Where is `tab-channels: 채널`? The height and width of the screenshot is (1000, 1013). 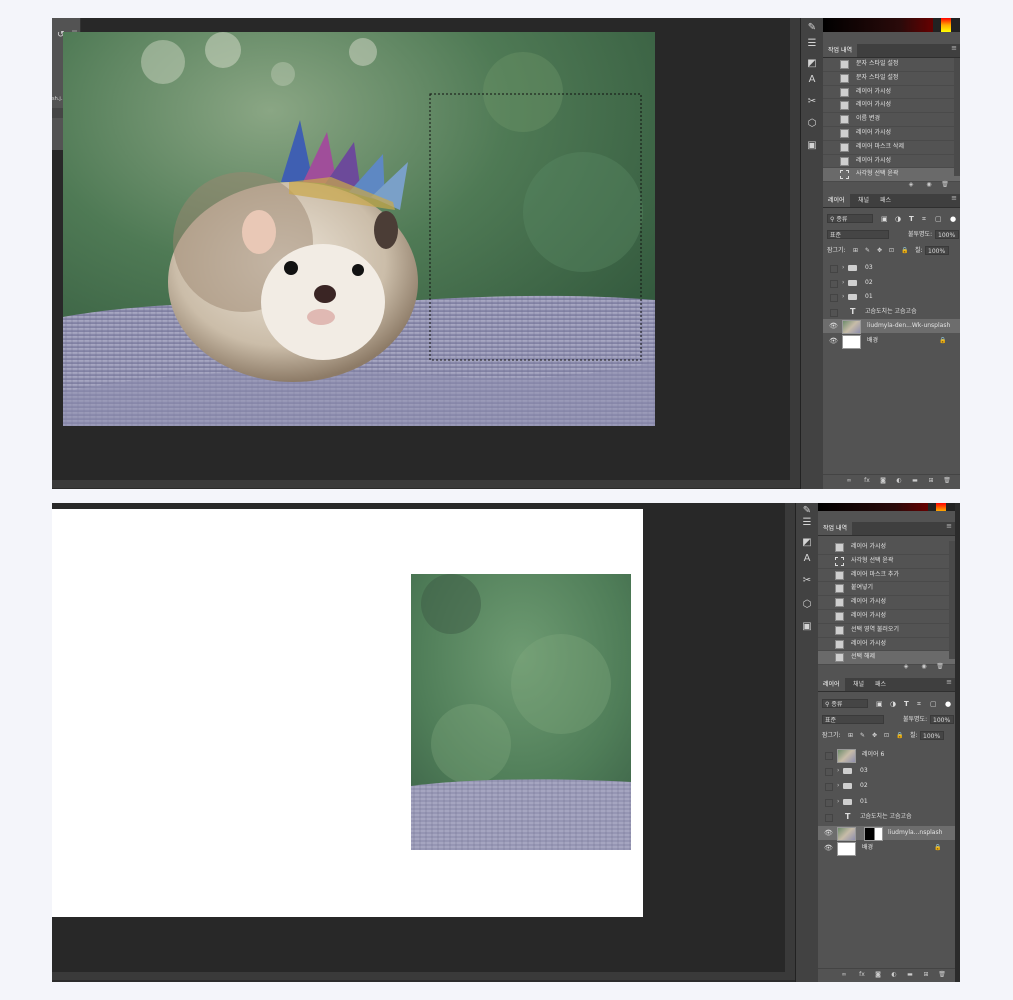 tab-channels: 채널 is located at coordinates (858, 684).